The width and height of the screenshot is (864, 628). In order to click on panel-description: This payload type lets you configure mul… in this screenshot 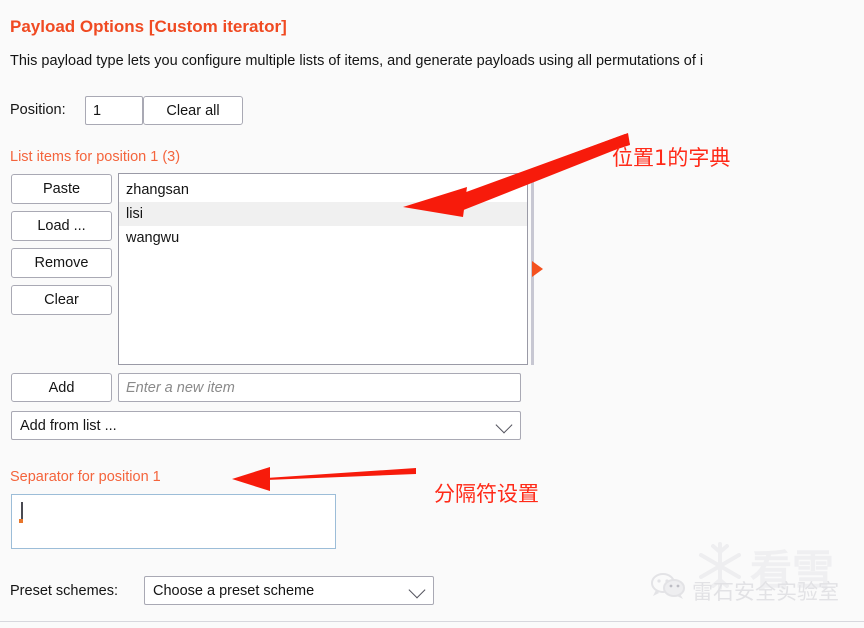, I will do `click(357, 61)`.